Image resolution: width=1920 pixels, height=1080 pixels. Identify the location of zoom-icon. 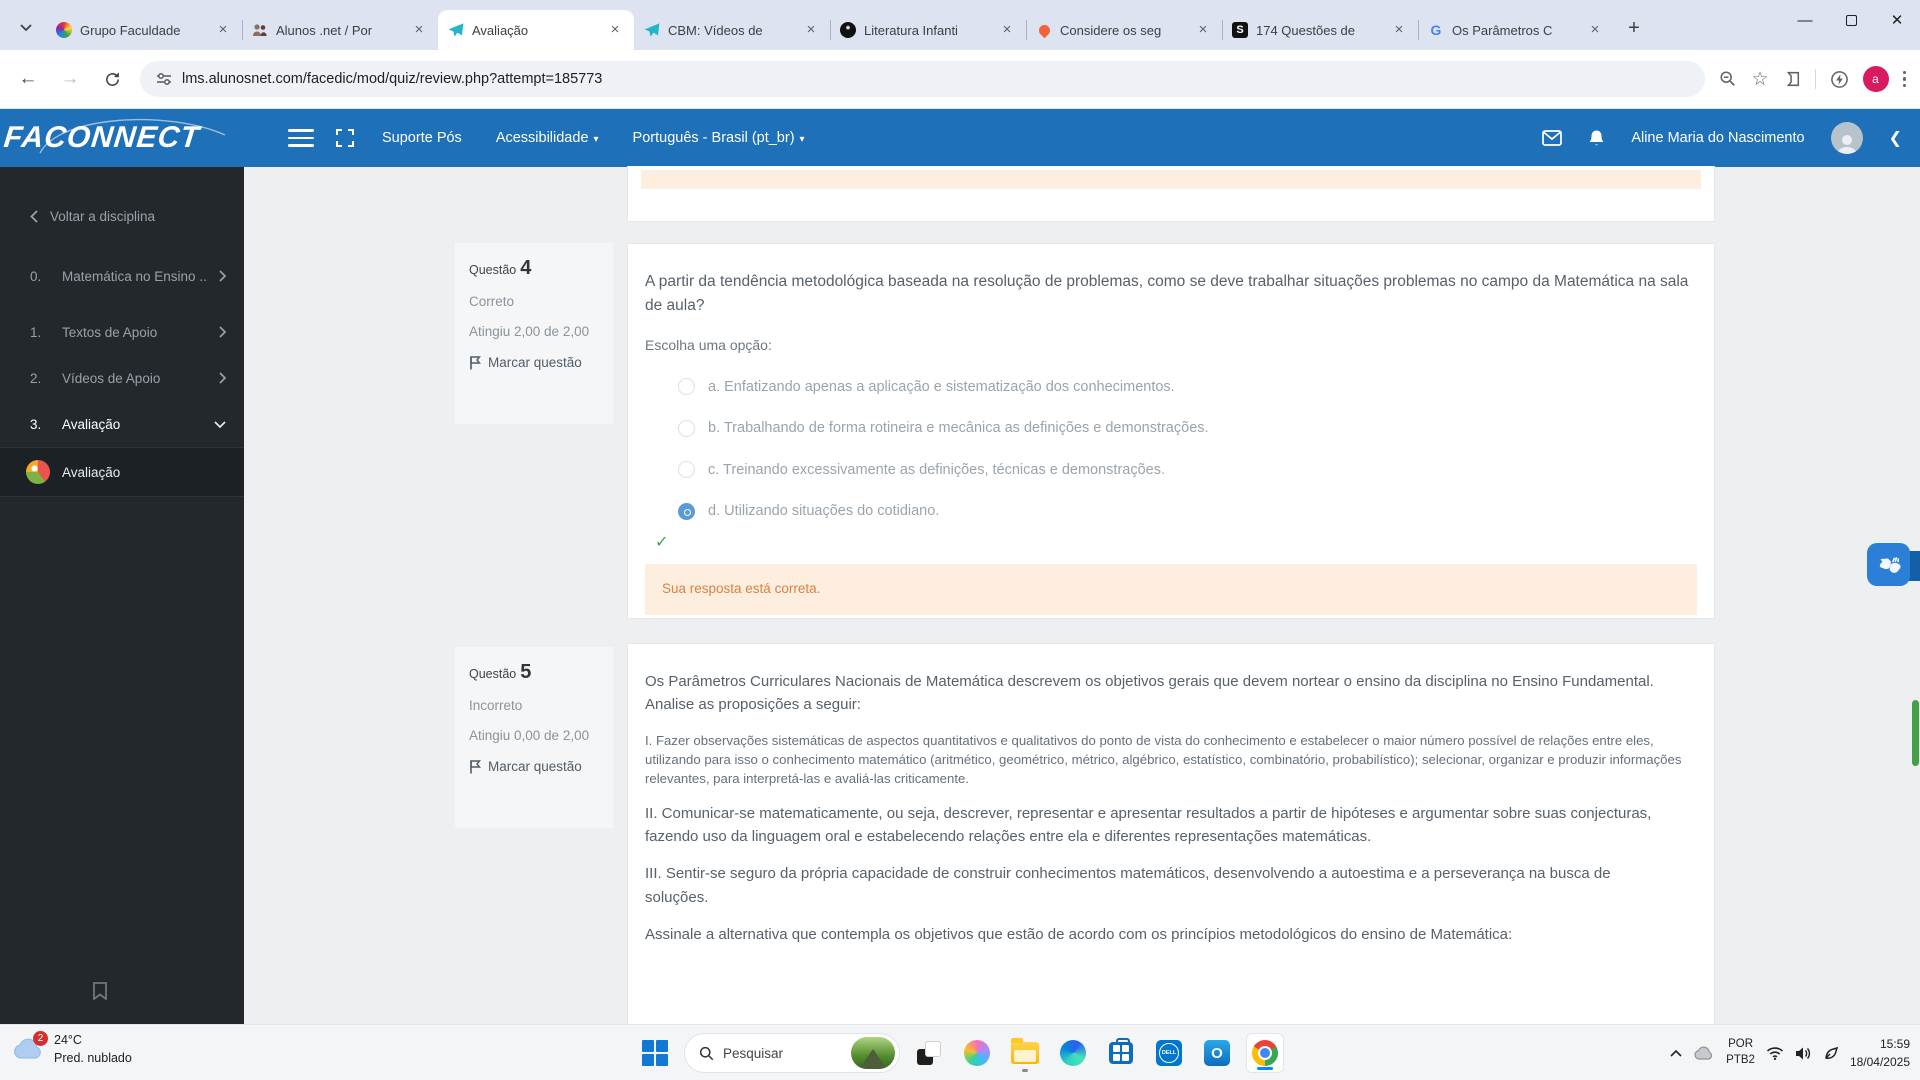
(1728, 79).